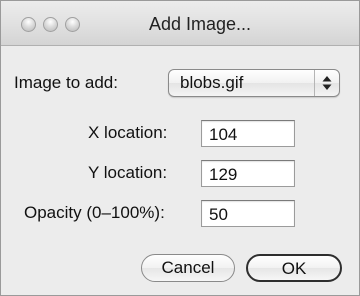  What do you see at coordinates (248, 133) in the screenshot?
I see `x-location-field` at bounding box center [248, 133].